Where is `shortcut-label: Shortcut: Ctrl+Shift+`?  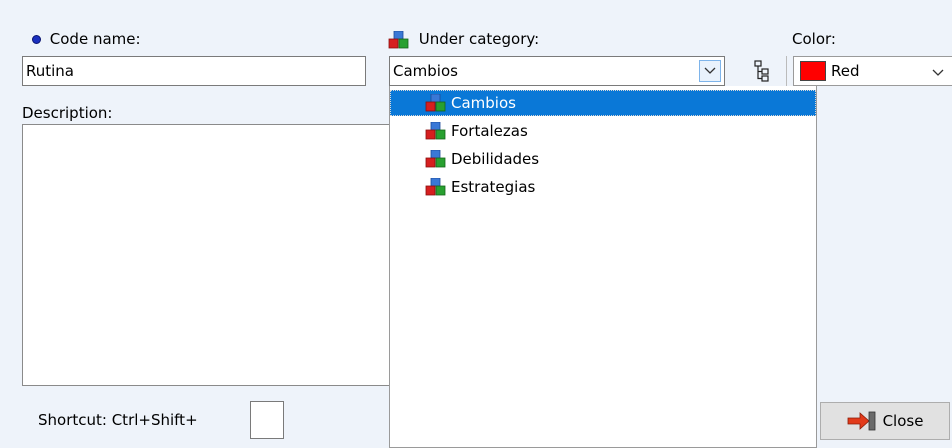 shortcut-label: Shortcut: Ctrl+Shift+ is located at coordinates (118, 420).